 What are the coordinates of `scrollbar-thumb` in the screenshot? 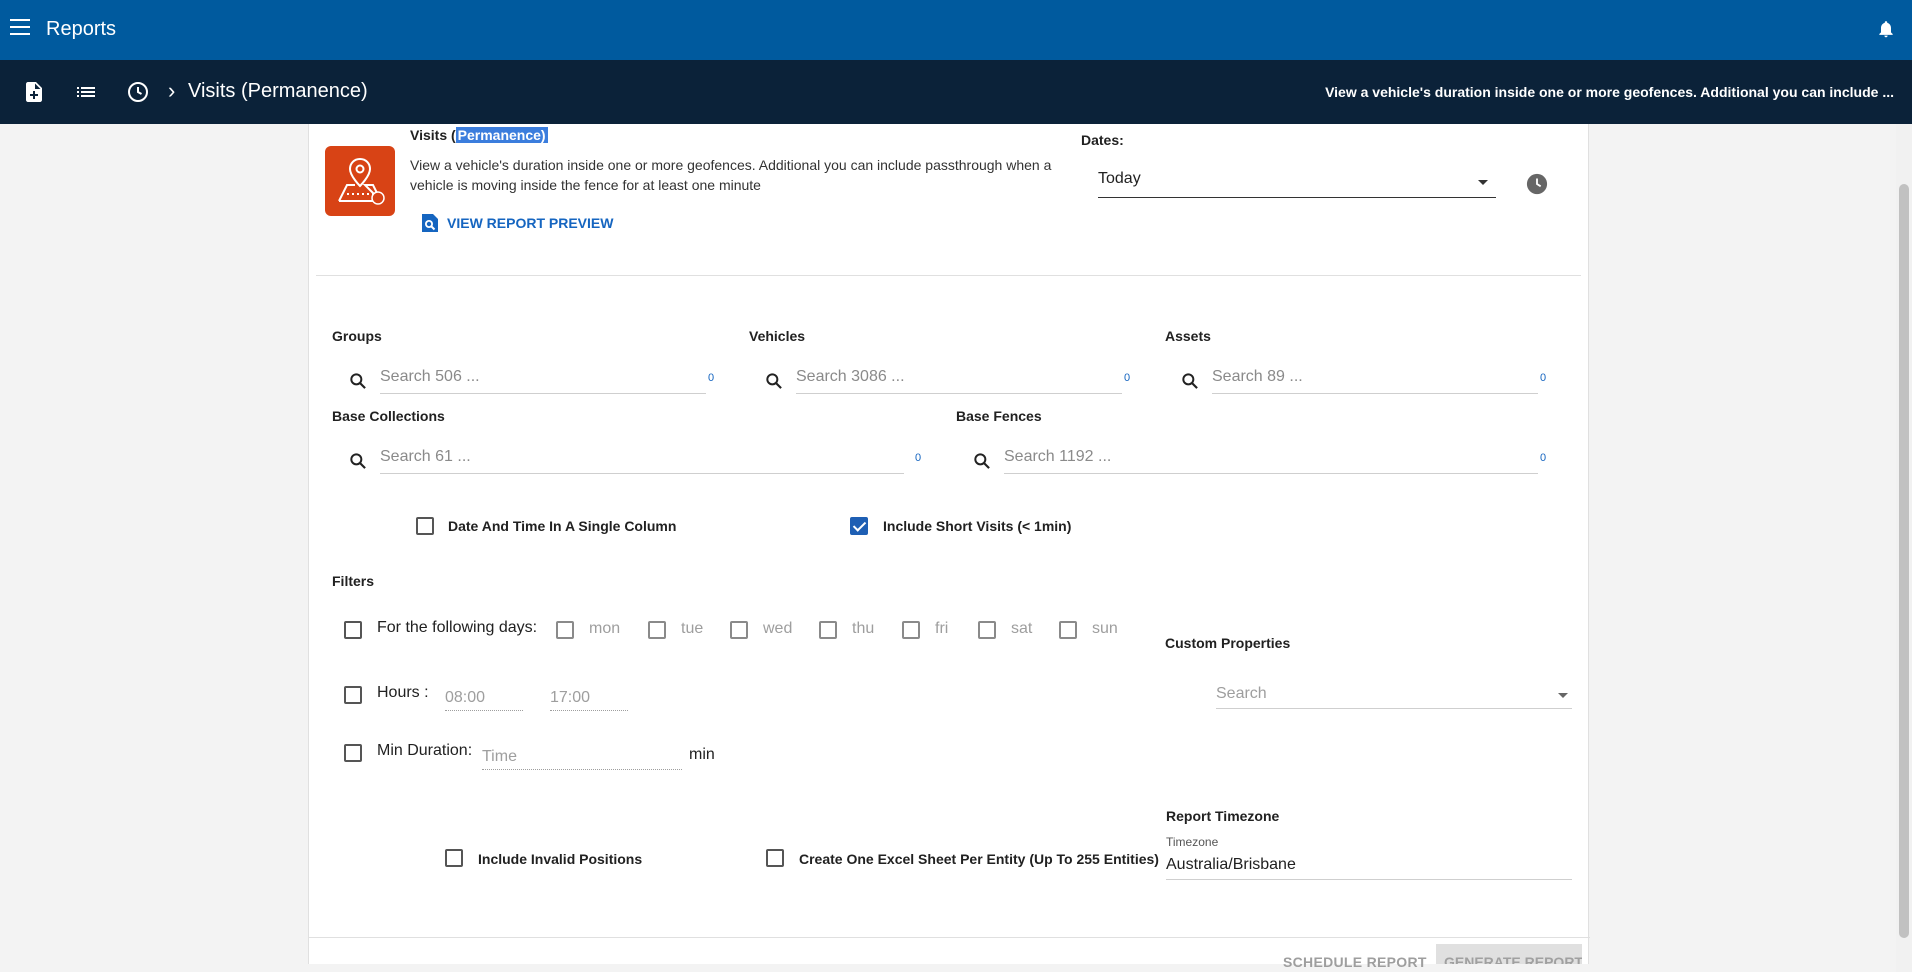 It's located at (1904, 561).